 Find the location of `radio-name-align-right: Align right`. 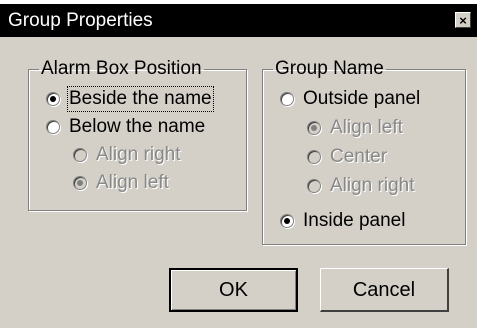

radio-name-align-right: Align right is located at coordinates (361, 186).